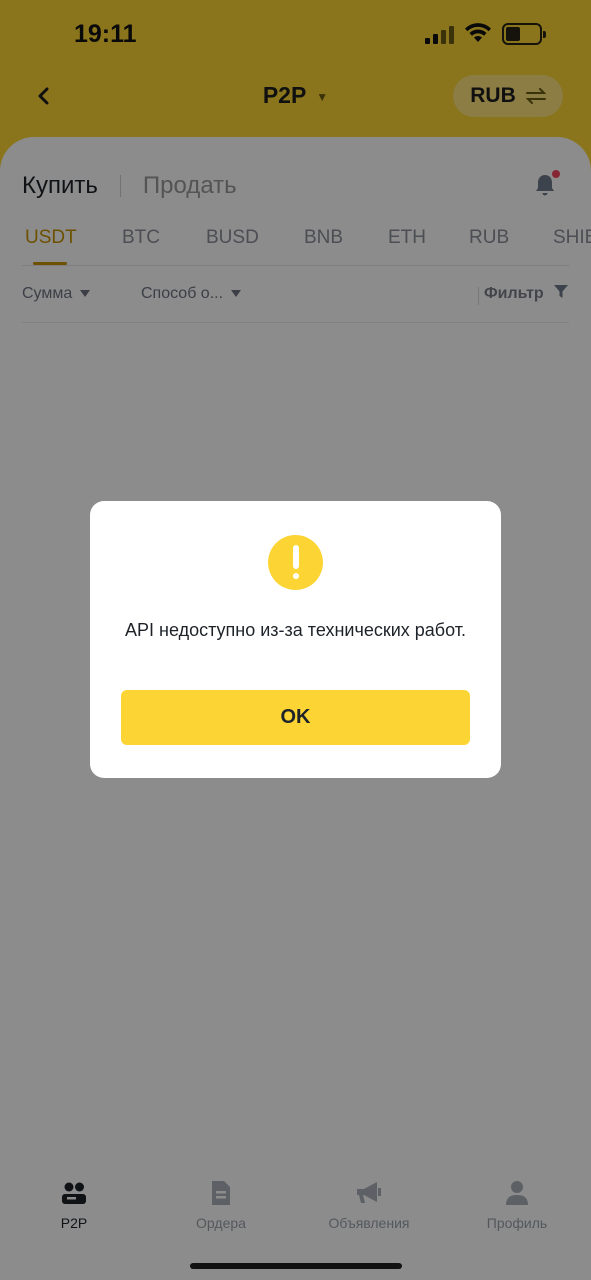 Image resolution: width=591 pixels, height=1280 pixels. Describe the element at coordinates (295, 562) in the screenshot. I see `warning-icon` at that location.